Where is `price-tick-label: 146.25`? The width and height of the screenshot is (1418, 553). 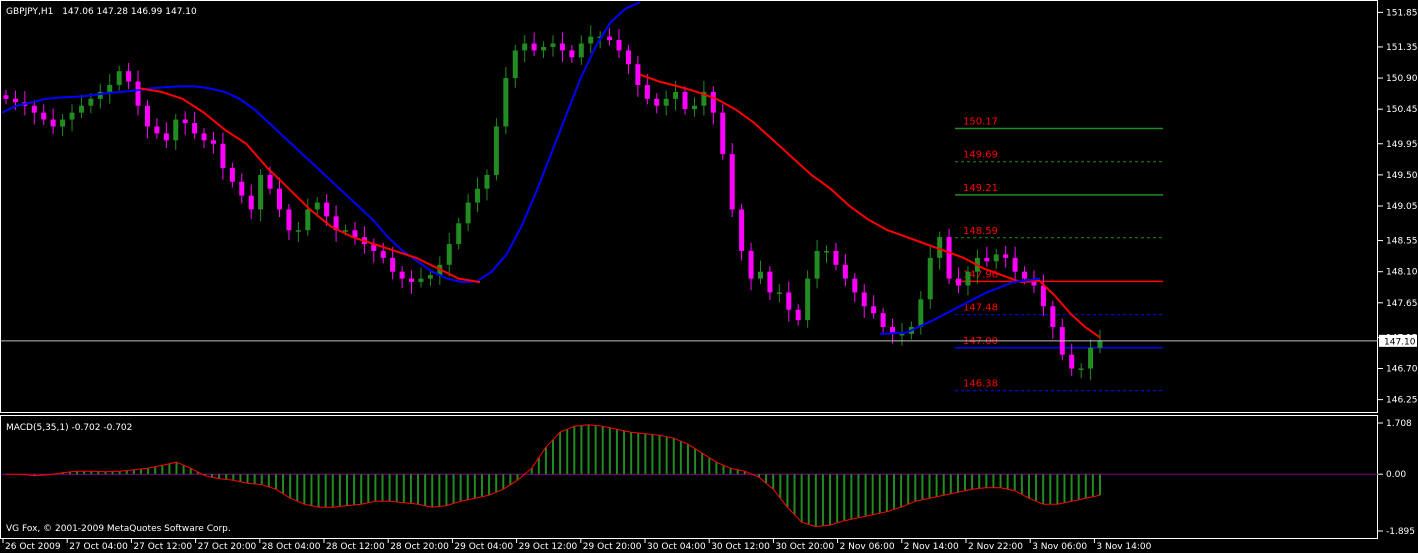 price-tick-label: 146.25 is located at coordinates (1402, 401).